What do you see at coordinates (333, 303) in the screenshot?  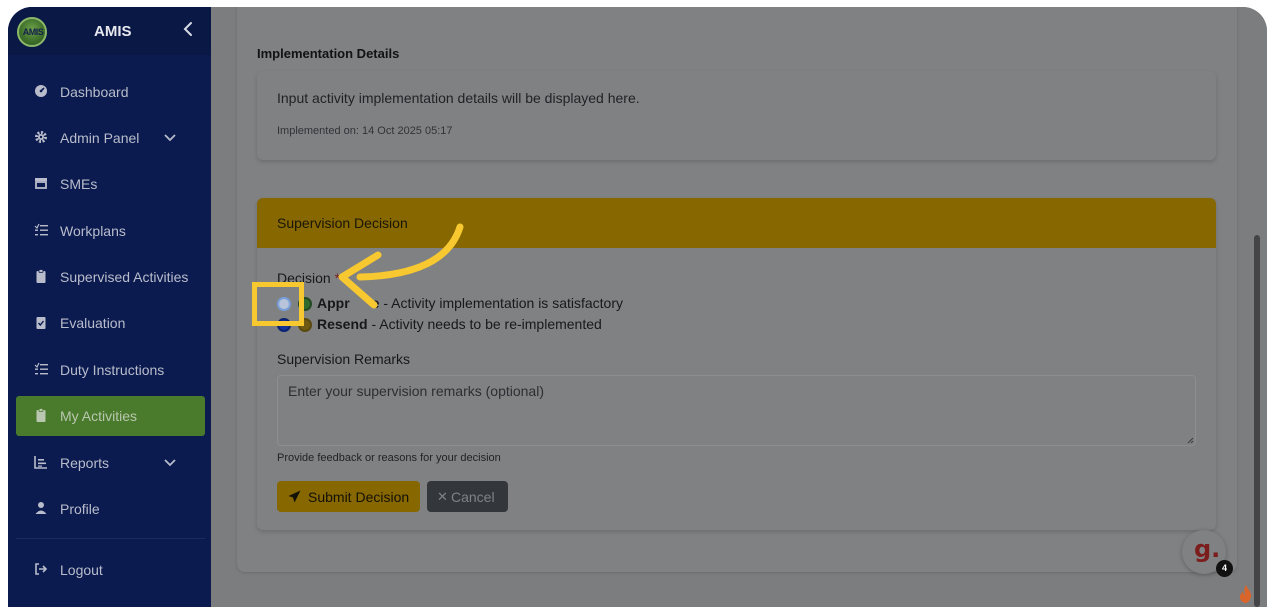 I see `approve-option-name: Appr` at bounding box center [333, 303].